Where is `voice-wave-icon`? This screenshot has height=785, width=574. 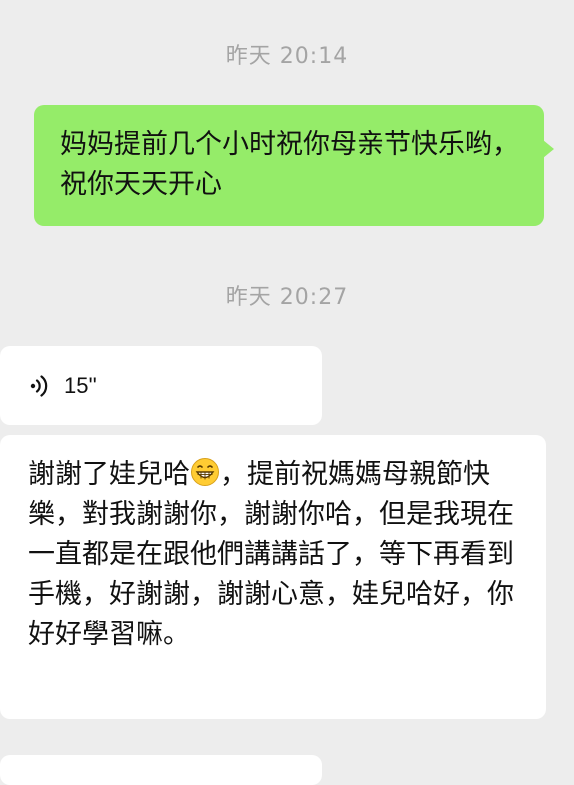
voice-wave-icon is located at coordinates (39, 385).